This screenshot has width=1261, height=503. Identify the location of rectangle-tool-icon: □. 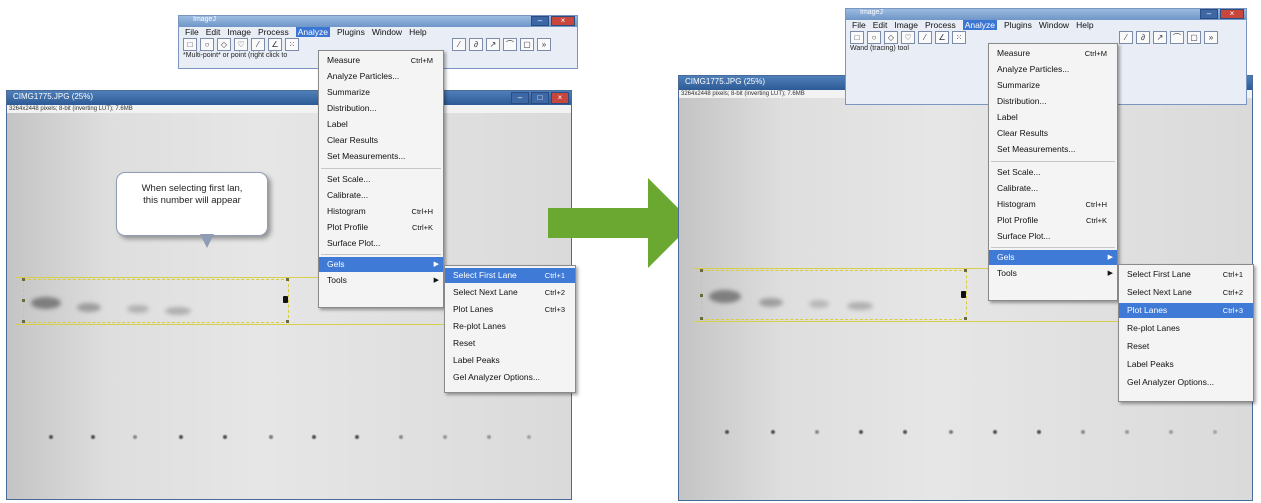
(857, 37).